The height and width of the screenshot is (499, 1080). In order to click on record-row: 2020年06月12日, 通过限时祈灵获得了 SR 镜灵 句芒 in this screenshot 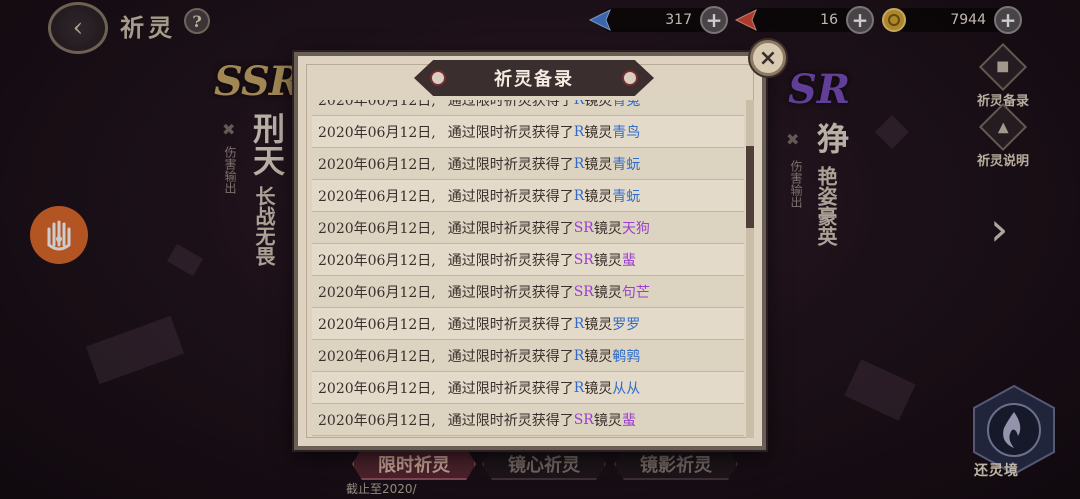, I will do `click(528, 292)`.